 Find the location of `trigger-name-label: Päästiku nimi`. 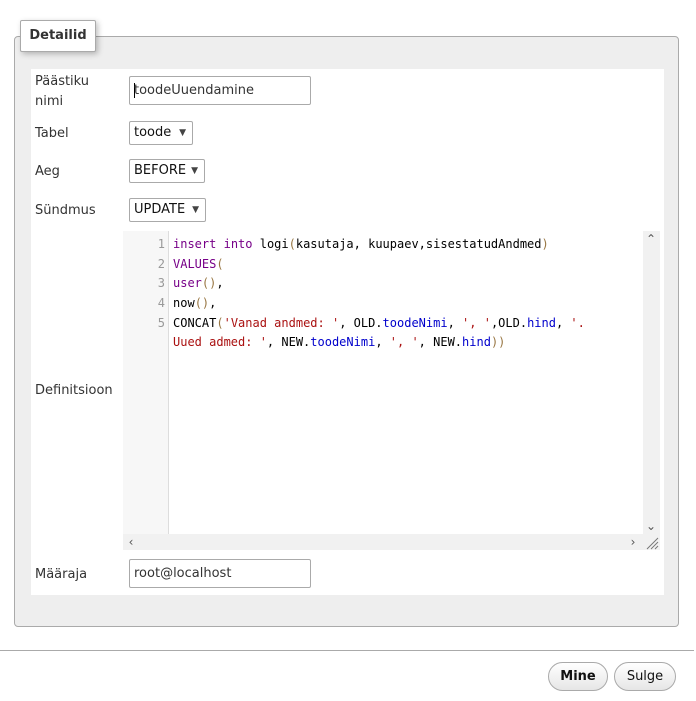

trigger-name-label: Päästiku nimi is located at coordinates (62, 91).